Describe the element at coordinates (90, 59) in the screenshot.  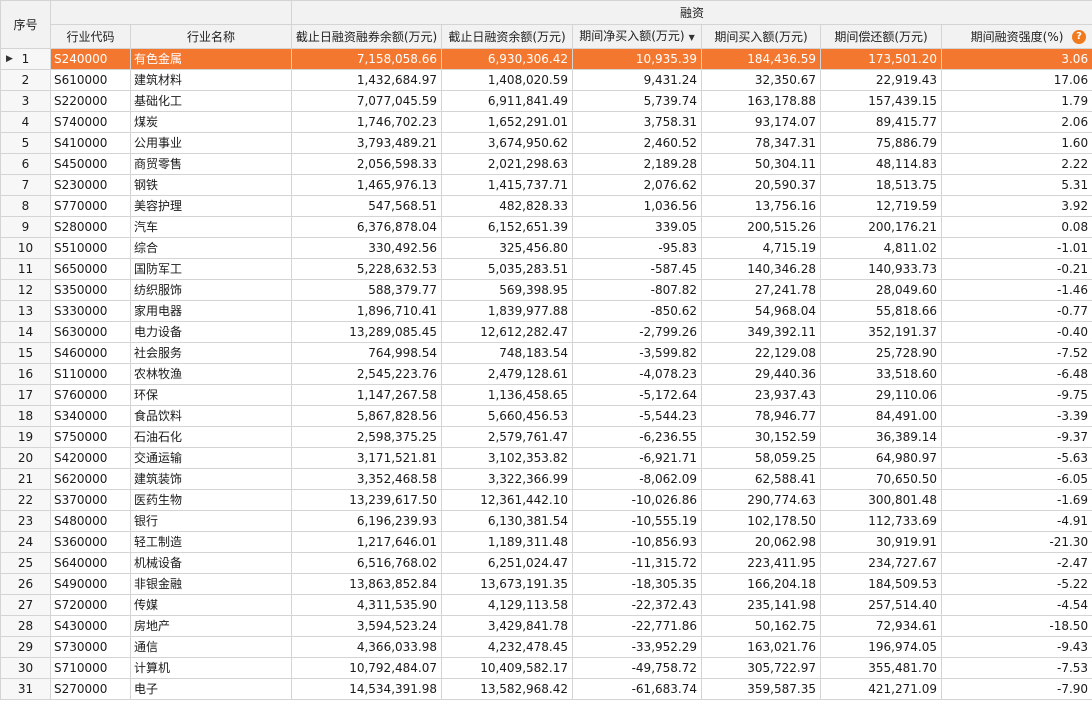
I see `cell-code: S240000` at that location.